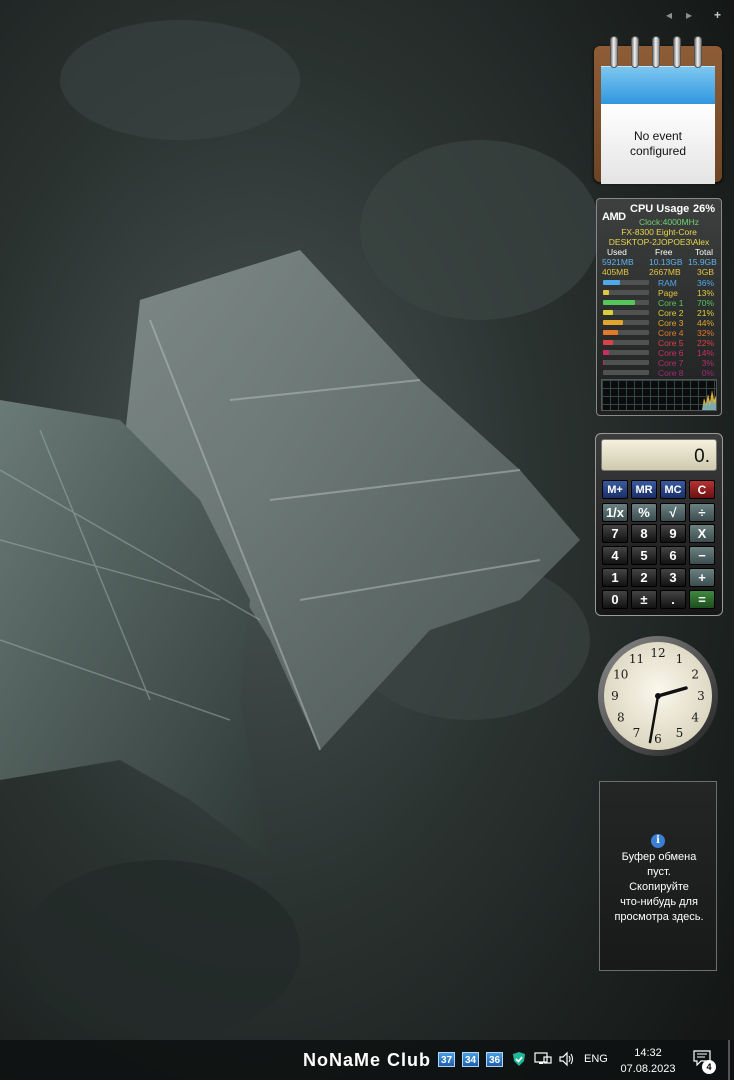  Describe the element at coordinates (705, 333) in the screenshot. I see `cpu-bar-value: 32%` at that location.